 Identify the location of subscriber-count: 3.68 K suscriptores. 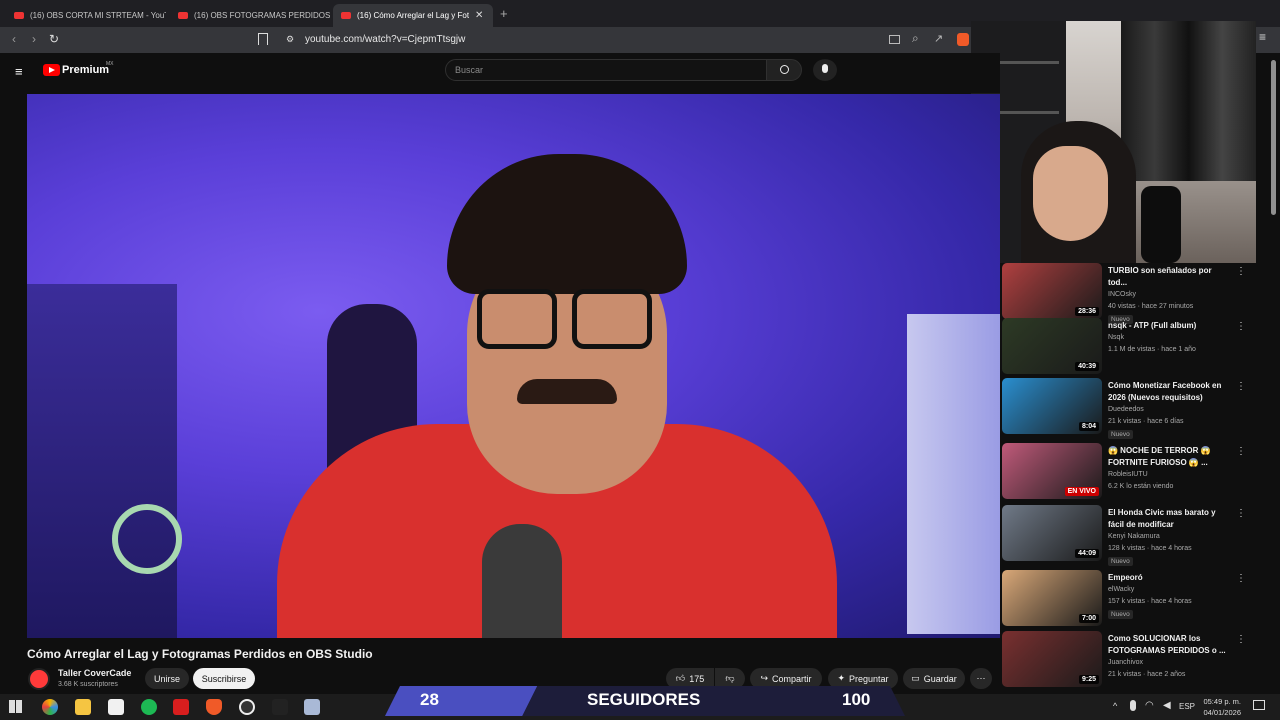
(88, 684).